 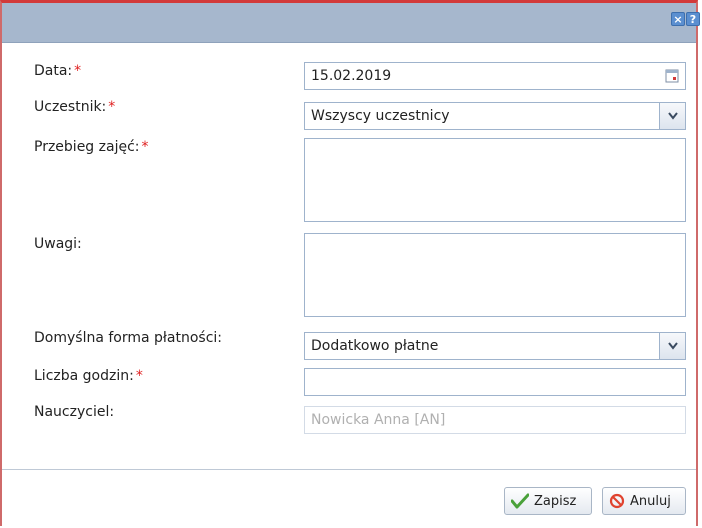 I want to click on participant-label: Uczestnik: *, so click(x=75, y=107).